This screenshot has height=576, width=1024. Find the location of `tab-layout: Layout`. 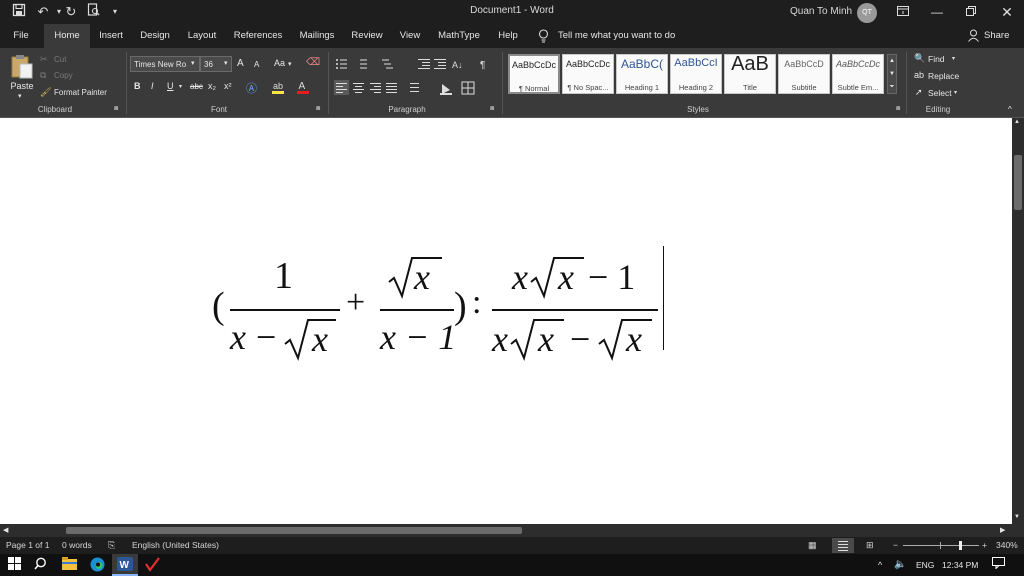

tab-layout: Layout is located at coordinates (202, 36).